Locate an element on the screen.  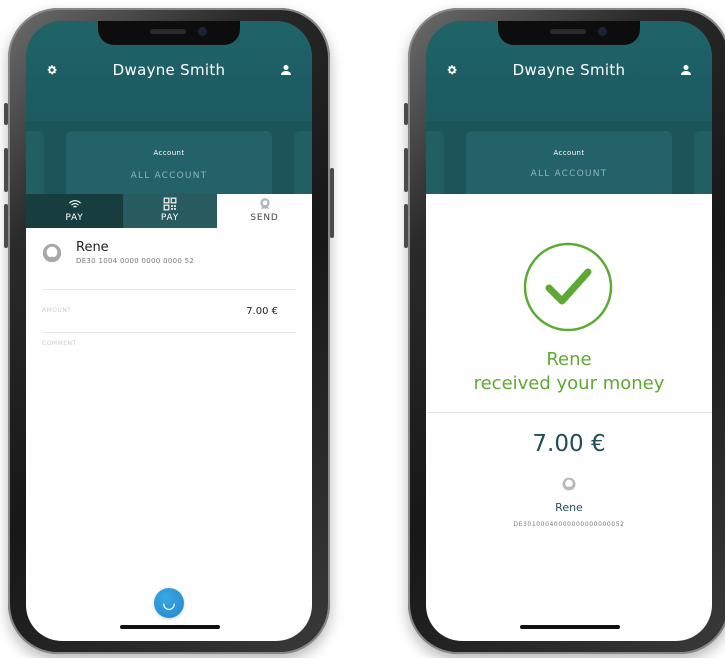
comment-field: COMMENT is located at coordinates (59, 343).